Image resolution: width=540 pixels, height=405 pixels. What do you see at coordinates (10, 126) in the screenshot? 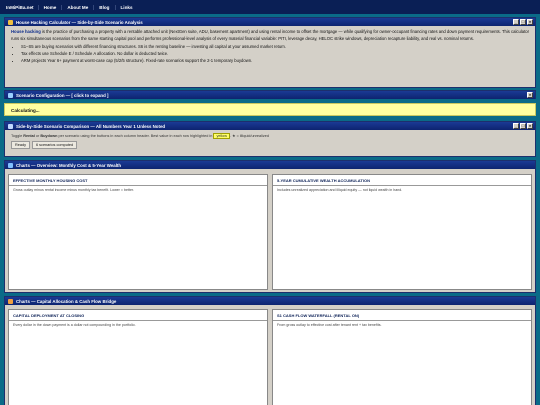
I see `table-icon` at bounding box center [10, 126].